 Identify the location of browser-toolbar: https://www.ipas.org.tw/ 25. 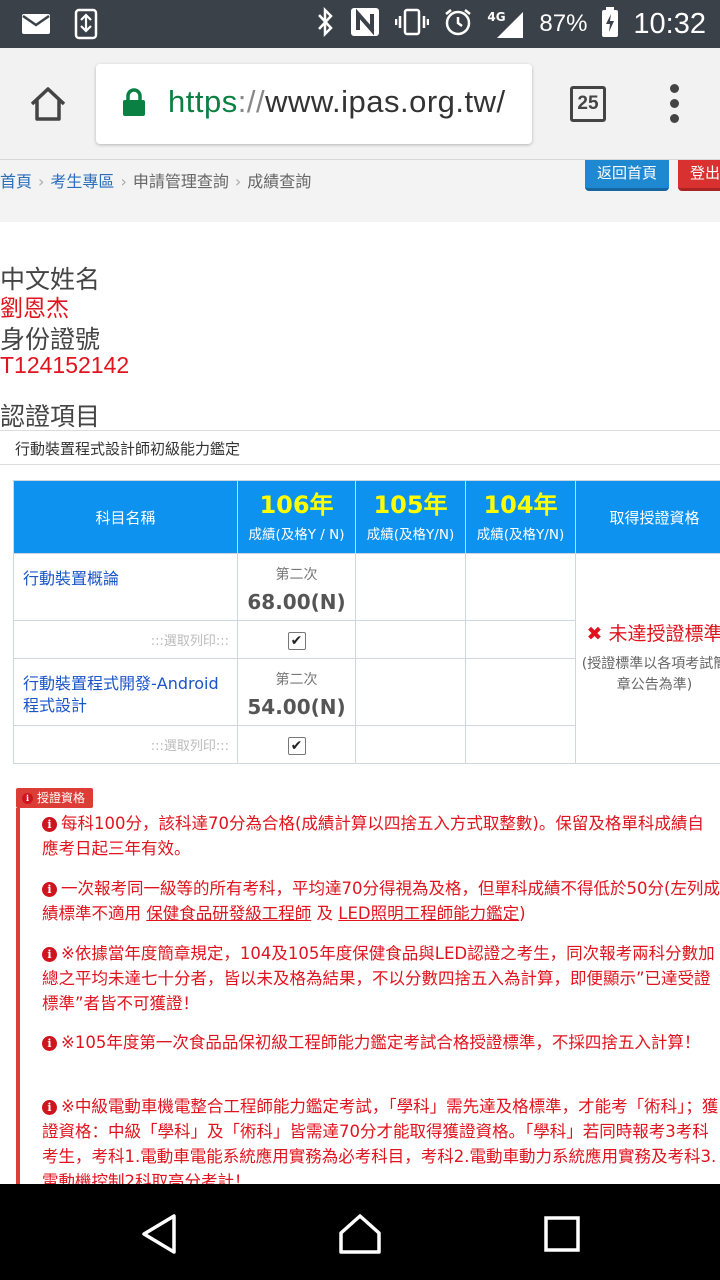
(360, 104).